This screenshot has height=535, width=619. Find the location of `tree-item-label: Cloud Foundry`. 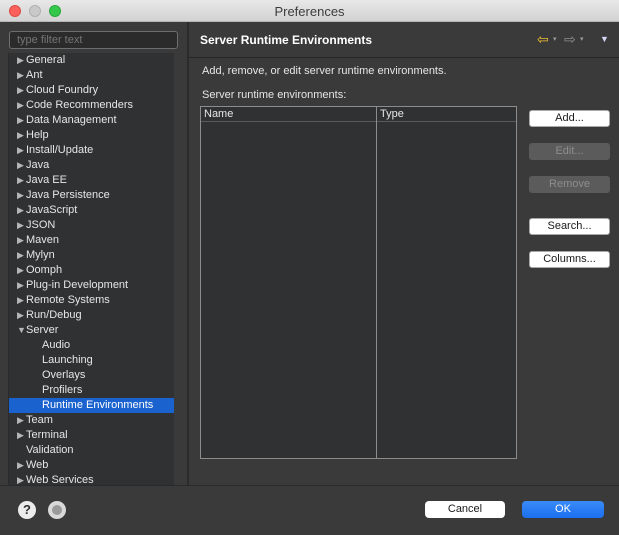

tree-item-label: Cloud Foundry is located at coordinates (62, 90).